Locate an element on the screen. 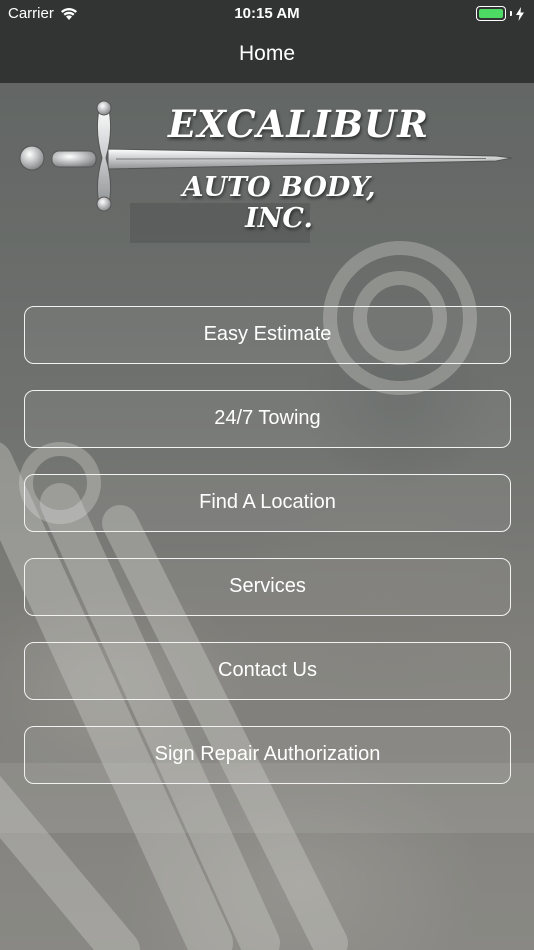  page-title: Home is located at coordinates (267, 53).